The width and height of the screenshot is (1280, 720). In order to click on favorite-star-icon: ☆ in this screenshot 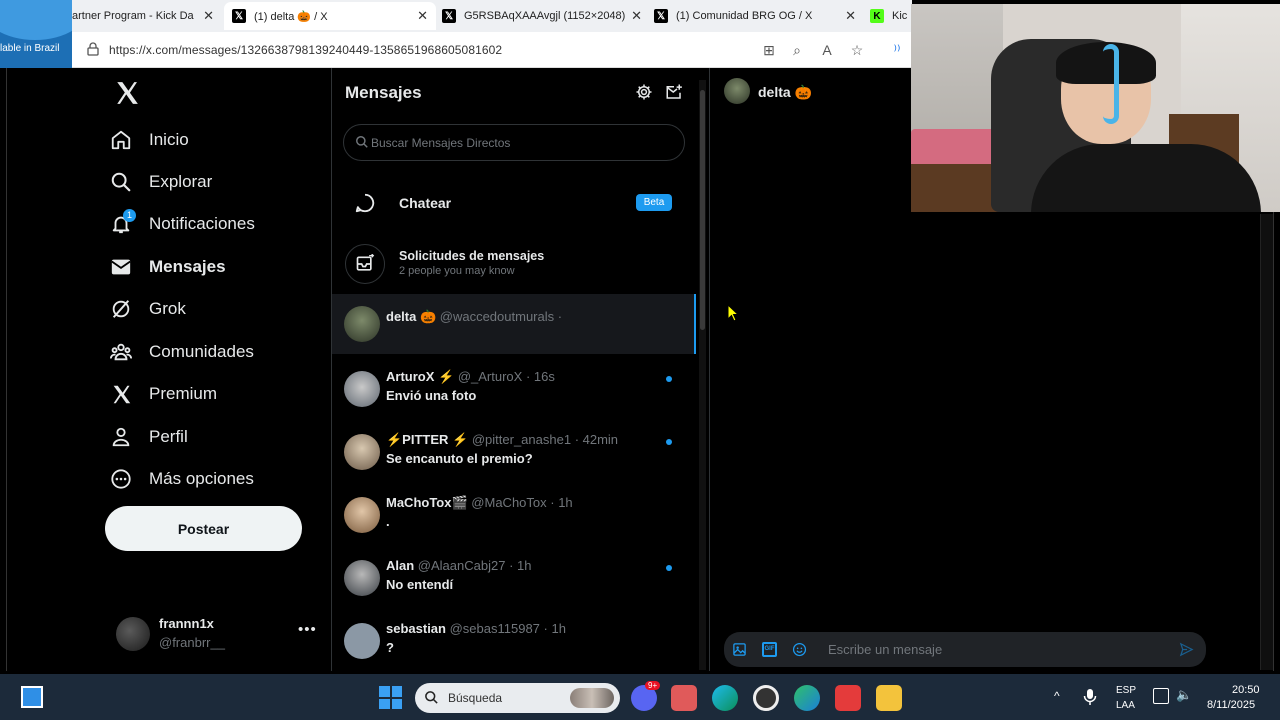, I will do `click(857, 50)`.